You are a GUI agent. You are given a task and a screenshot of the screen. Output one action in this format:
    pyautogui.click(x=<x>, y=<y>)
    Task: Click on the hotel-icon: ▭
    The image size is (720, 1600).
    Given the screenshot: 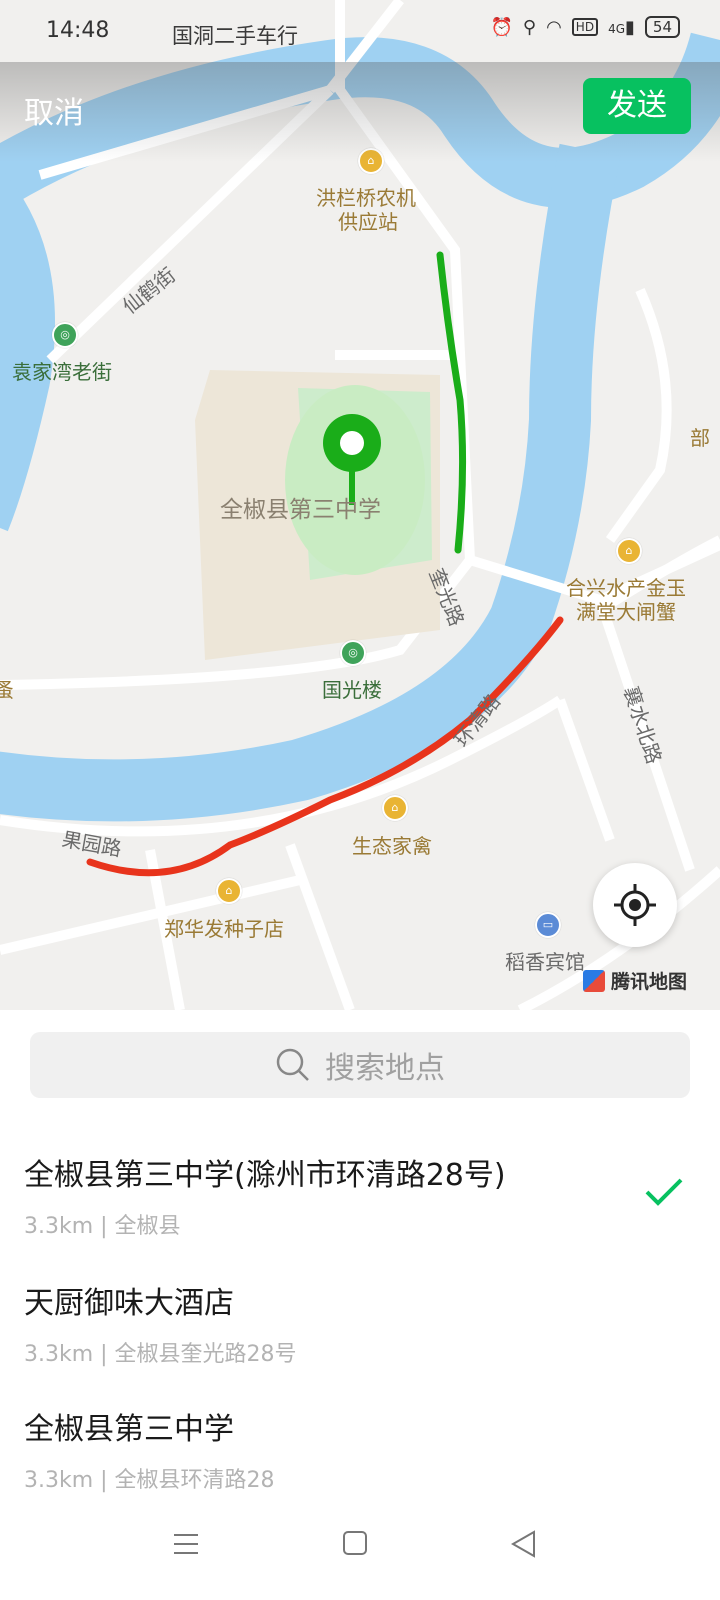 What is the action you would take?
    pyautogui.click(x=548, y=925)
    